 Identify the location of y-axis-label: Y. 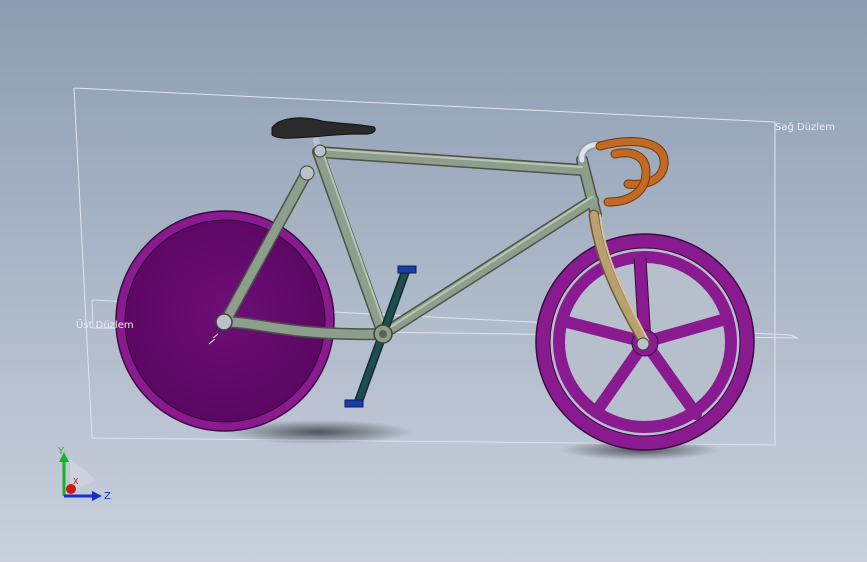
(61, 451).